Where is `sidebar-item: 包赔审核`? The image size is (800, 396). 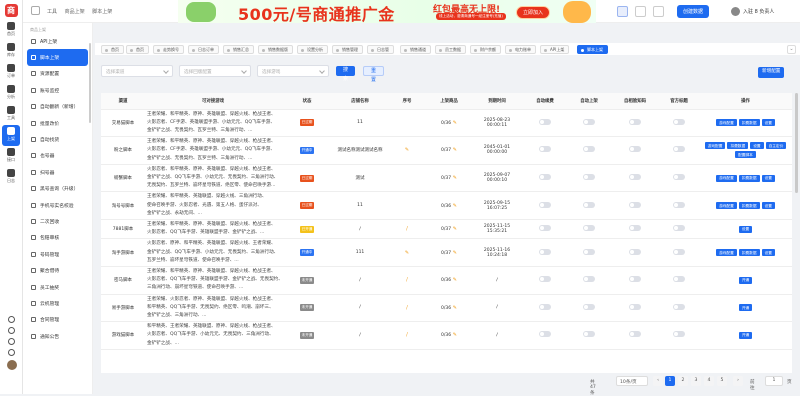 sidebar-item: 包赔审核 is located at coordinates (57, 238).